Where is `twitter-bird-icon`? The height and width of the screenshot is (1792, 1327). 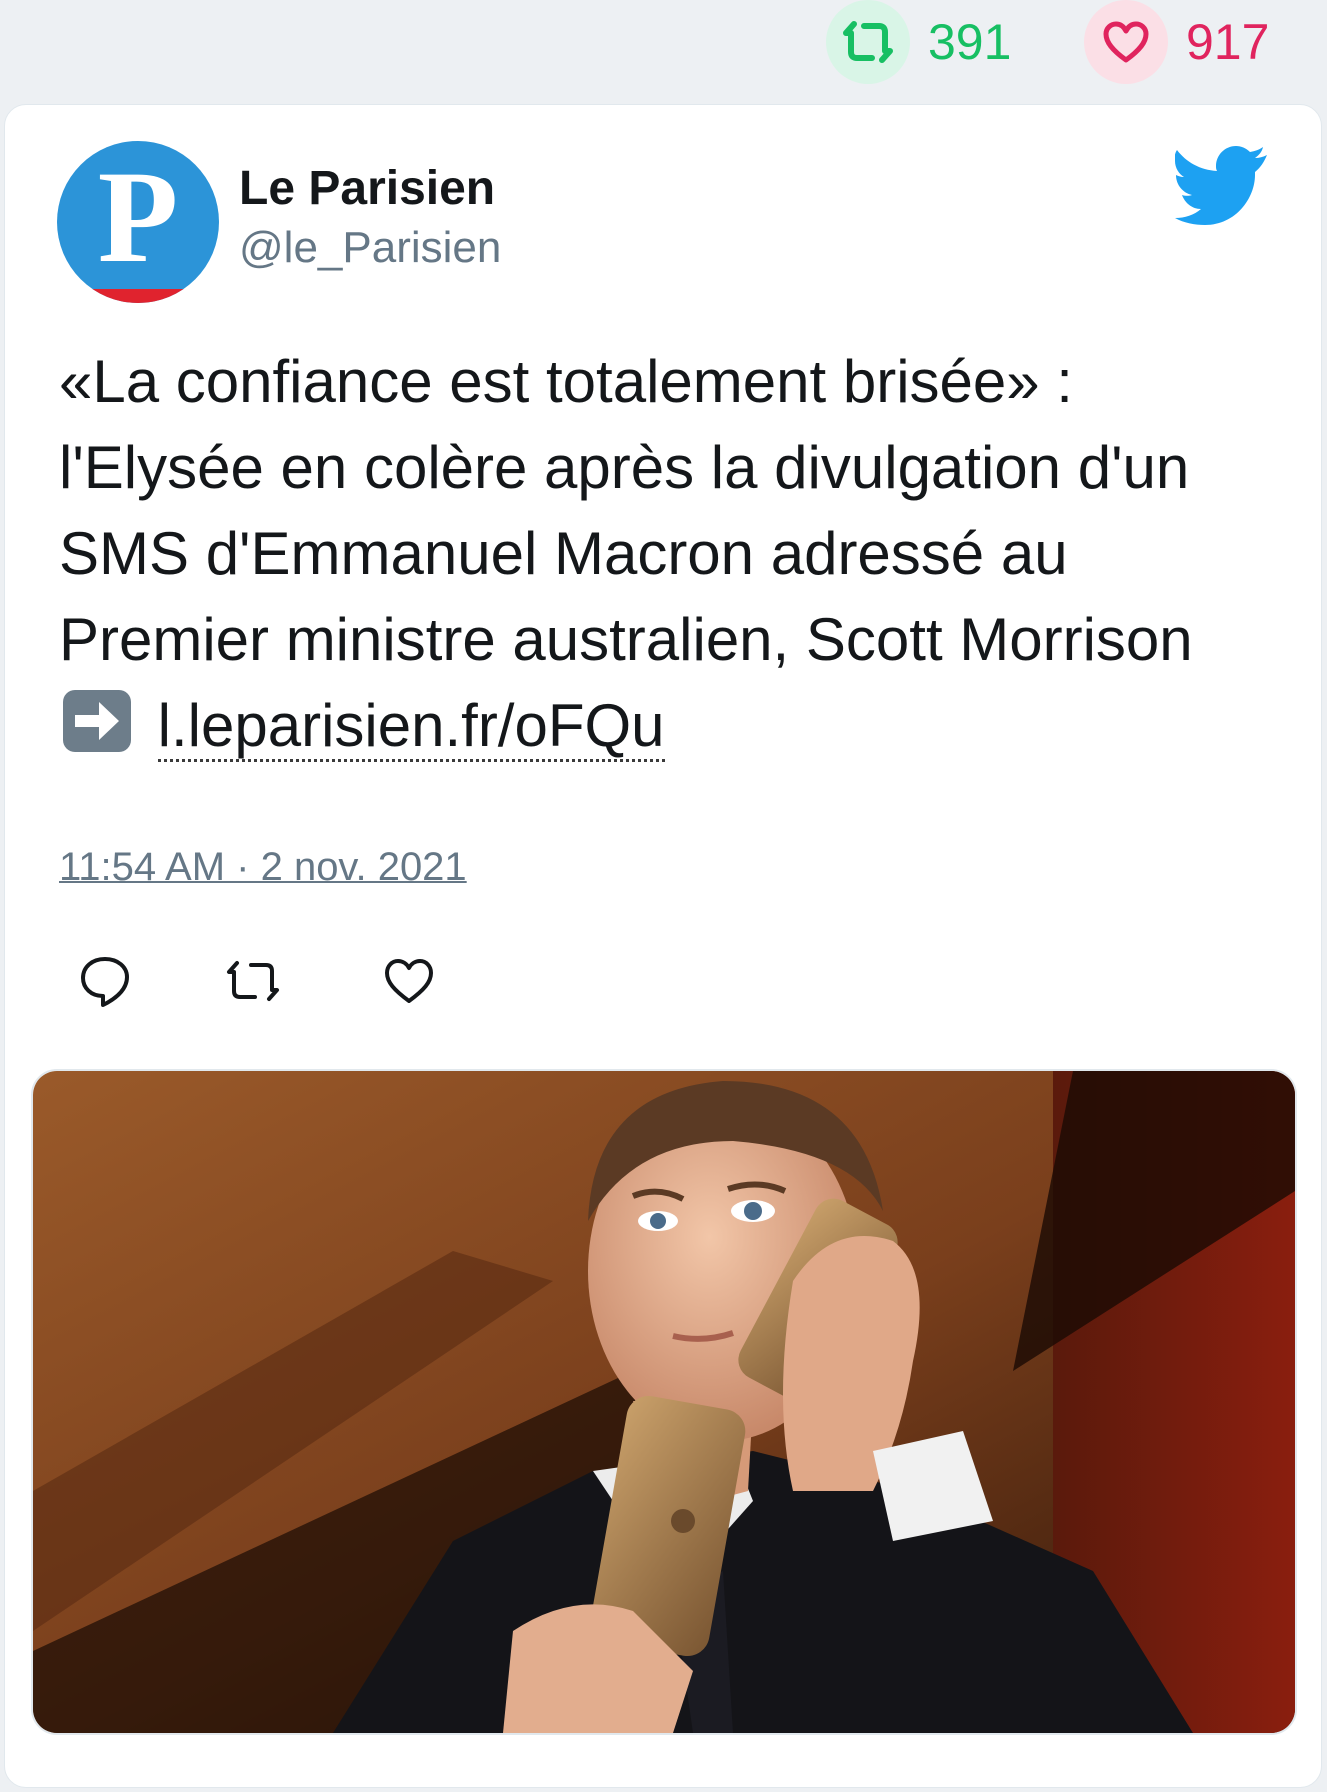
twitter-bird-icon is located at coordinates (1223, 185).